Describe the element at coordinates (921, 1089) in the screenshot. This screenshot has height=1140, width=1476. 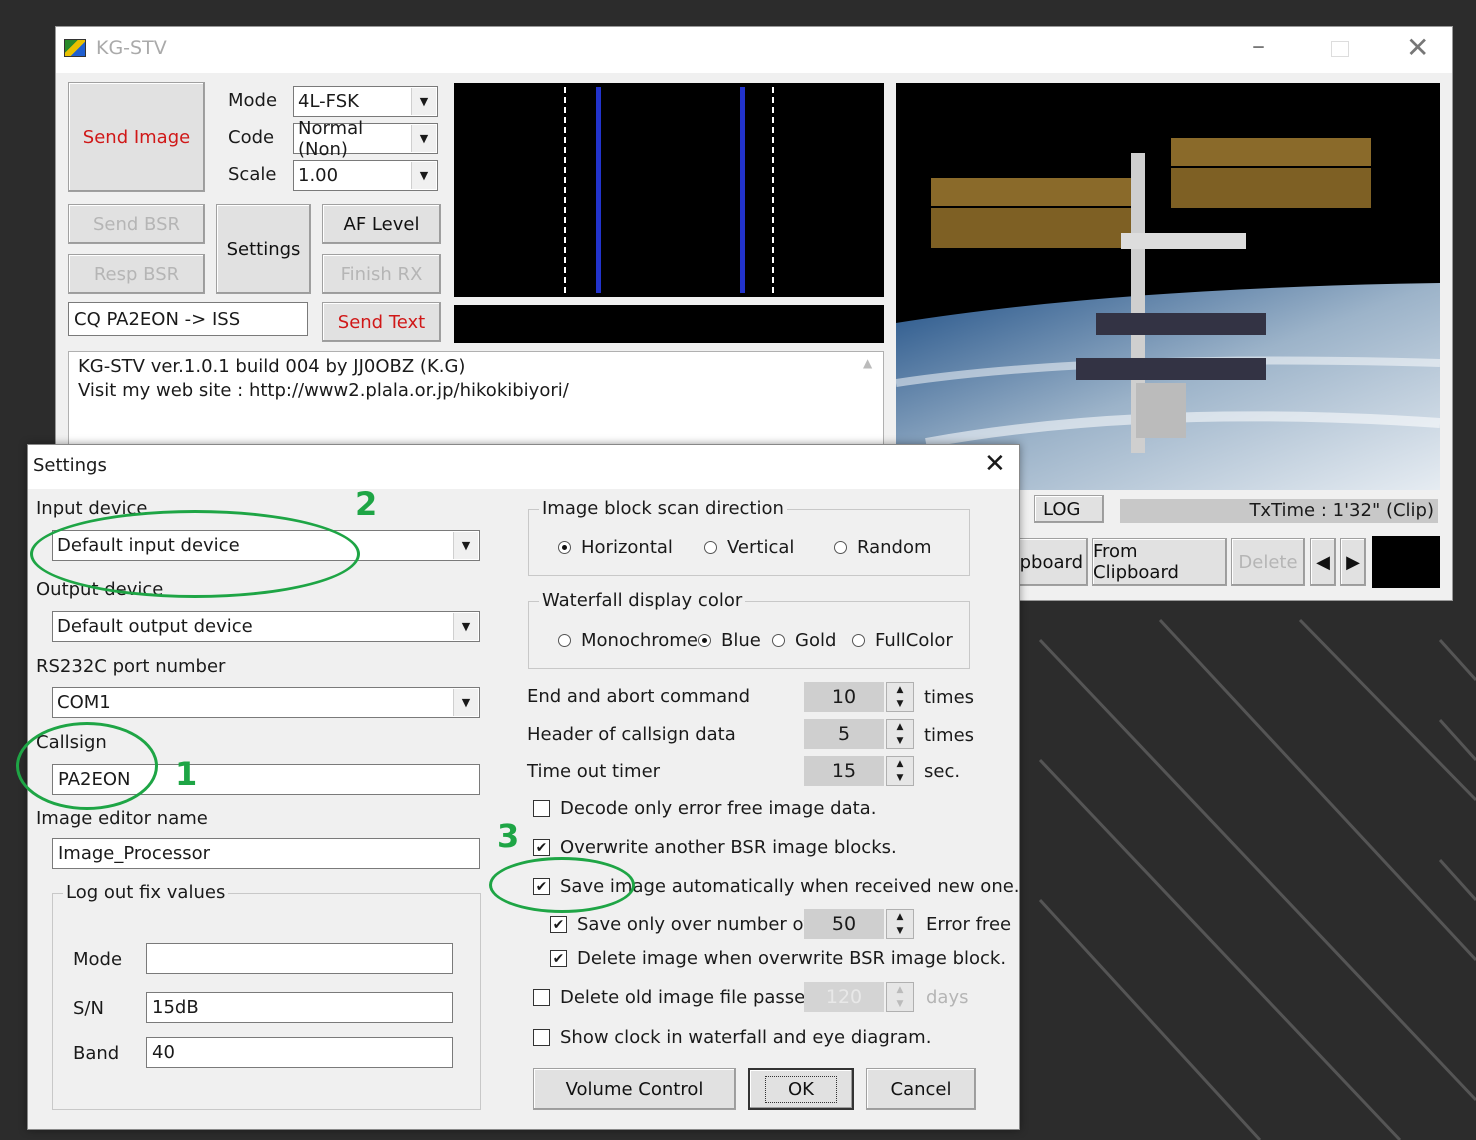
I see `cancel-button: Cancel` at that location.